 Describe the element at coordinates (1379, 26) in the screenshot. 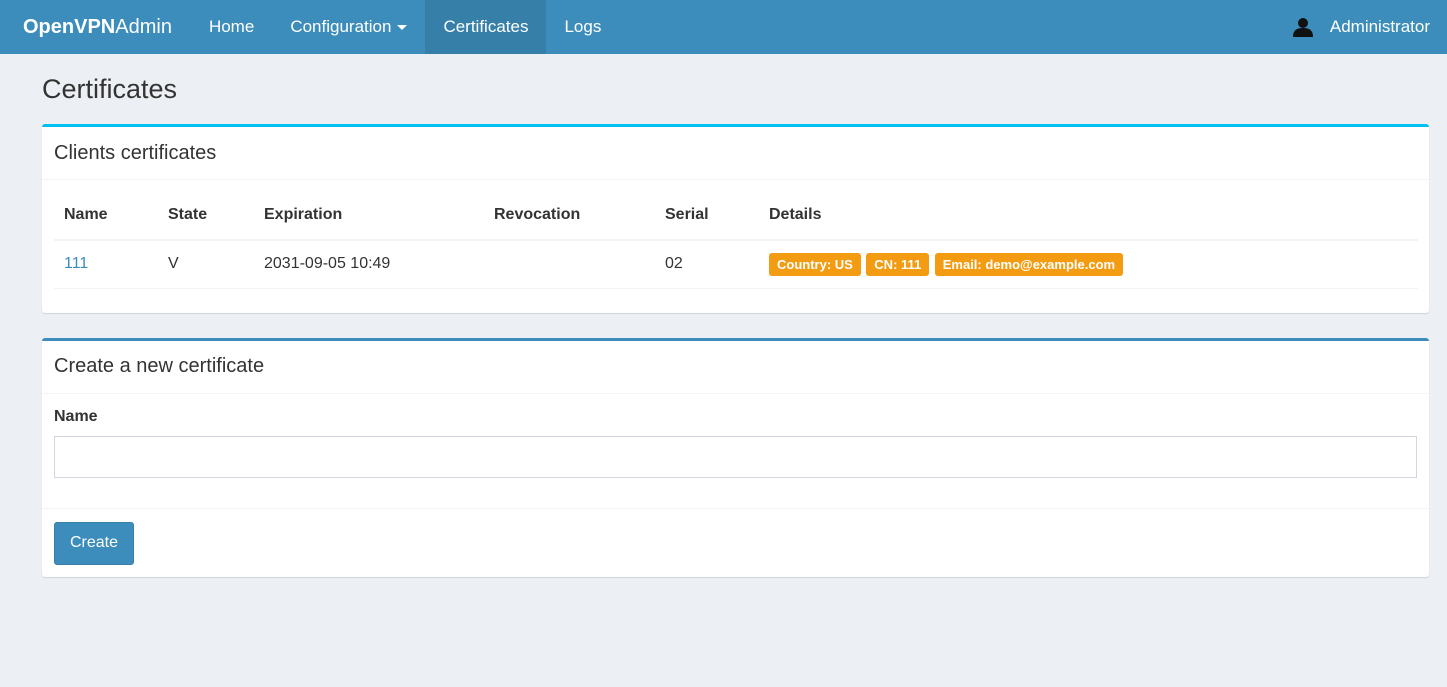

I see `user-name: Administrator` at that location.